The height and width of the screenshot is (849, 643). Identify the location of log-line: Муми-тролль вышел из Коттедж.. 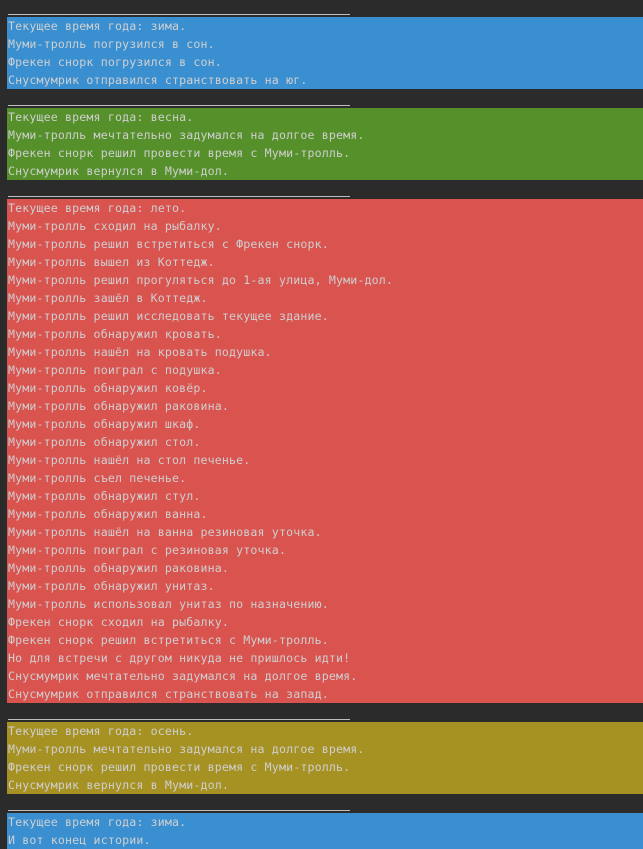
(111, 262).